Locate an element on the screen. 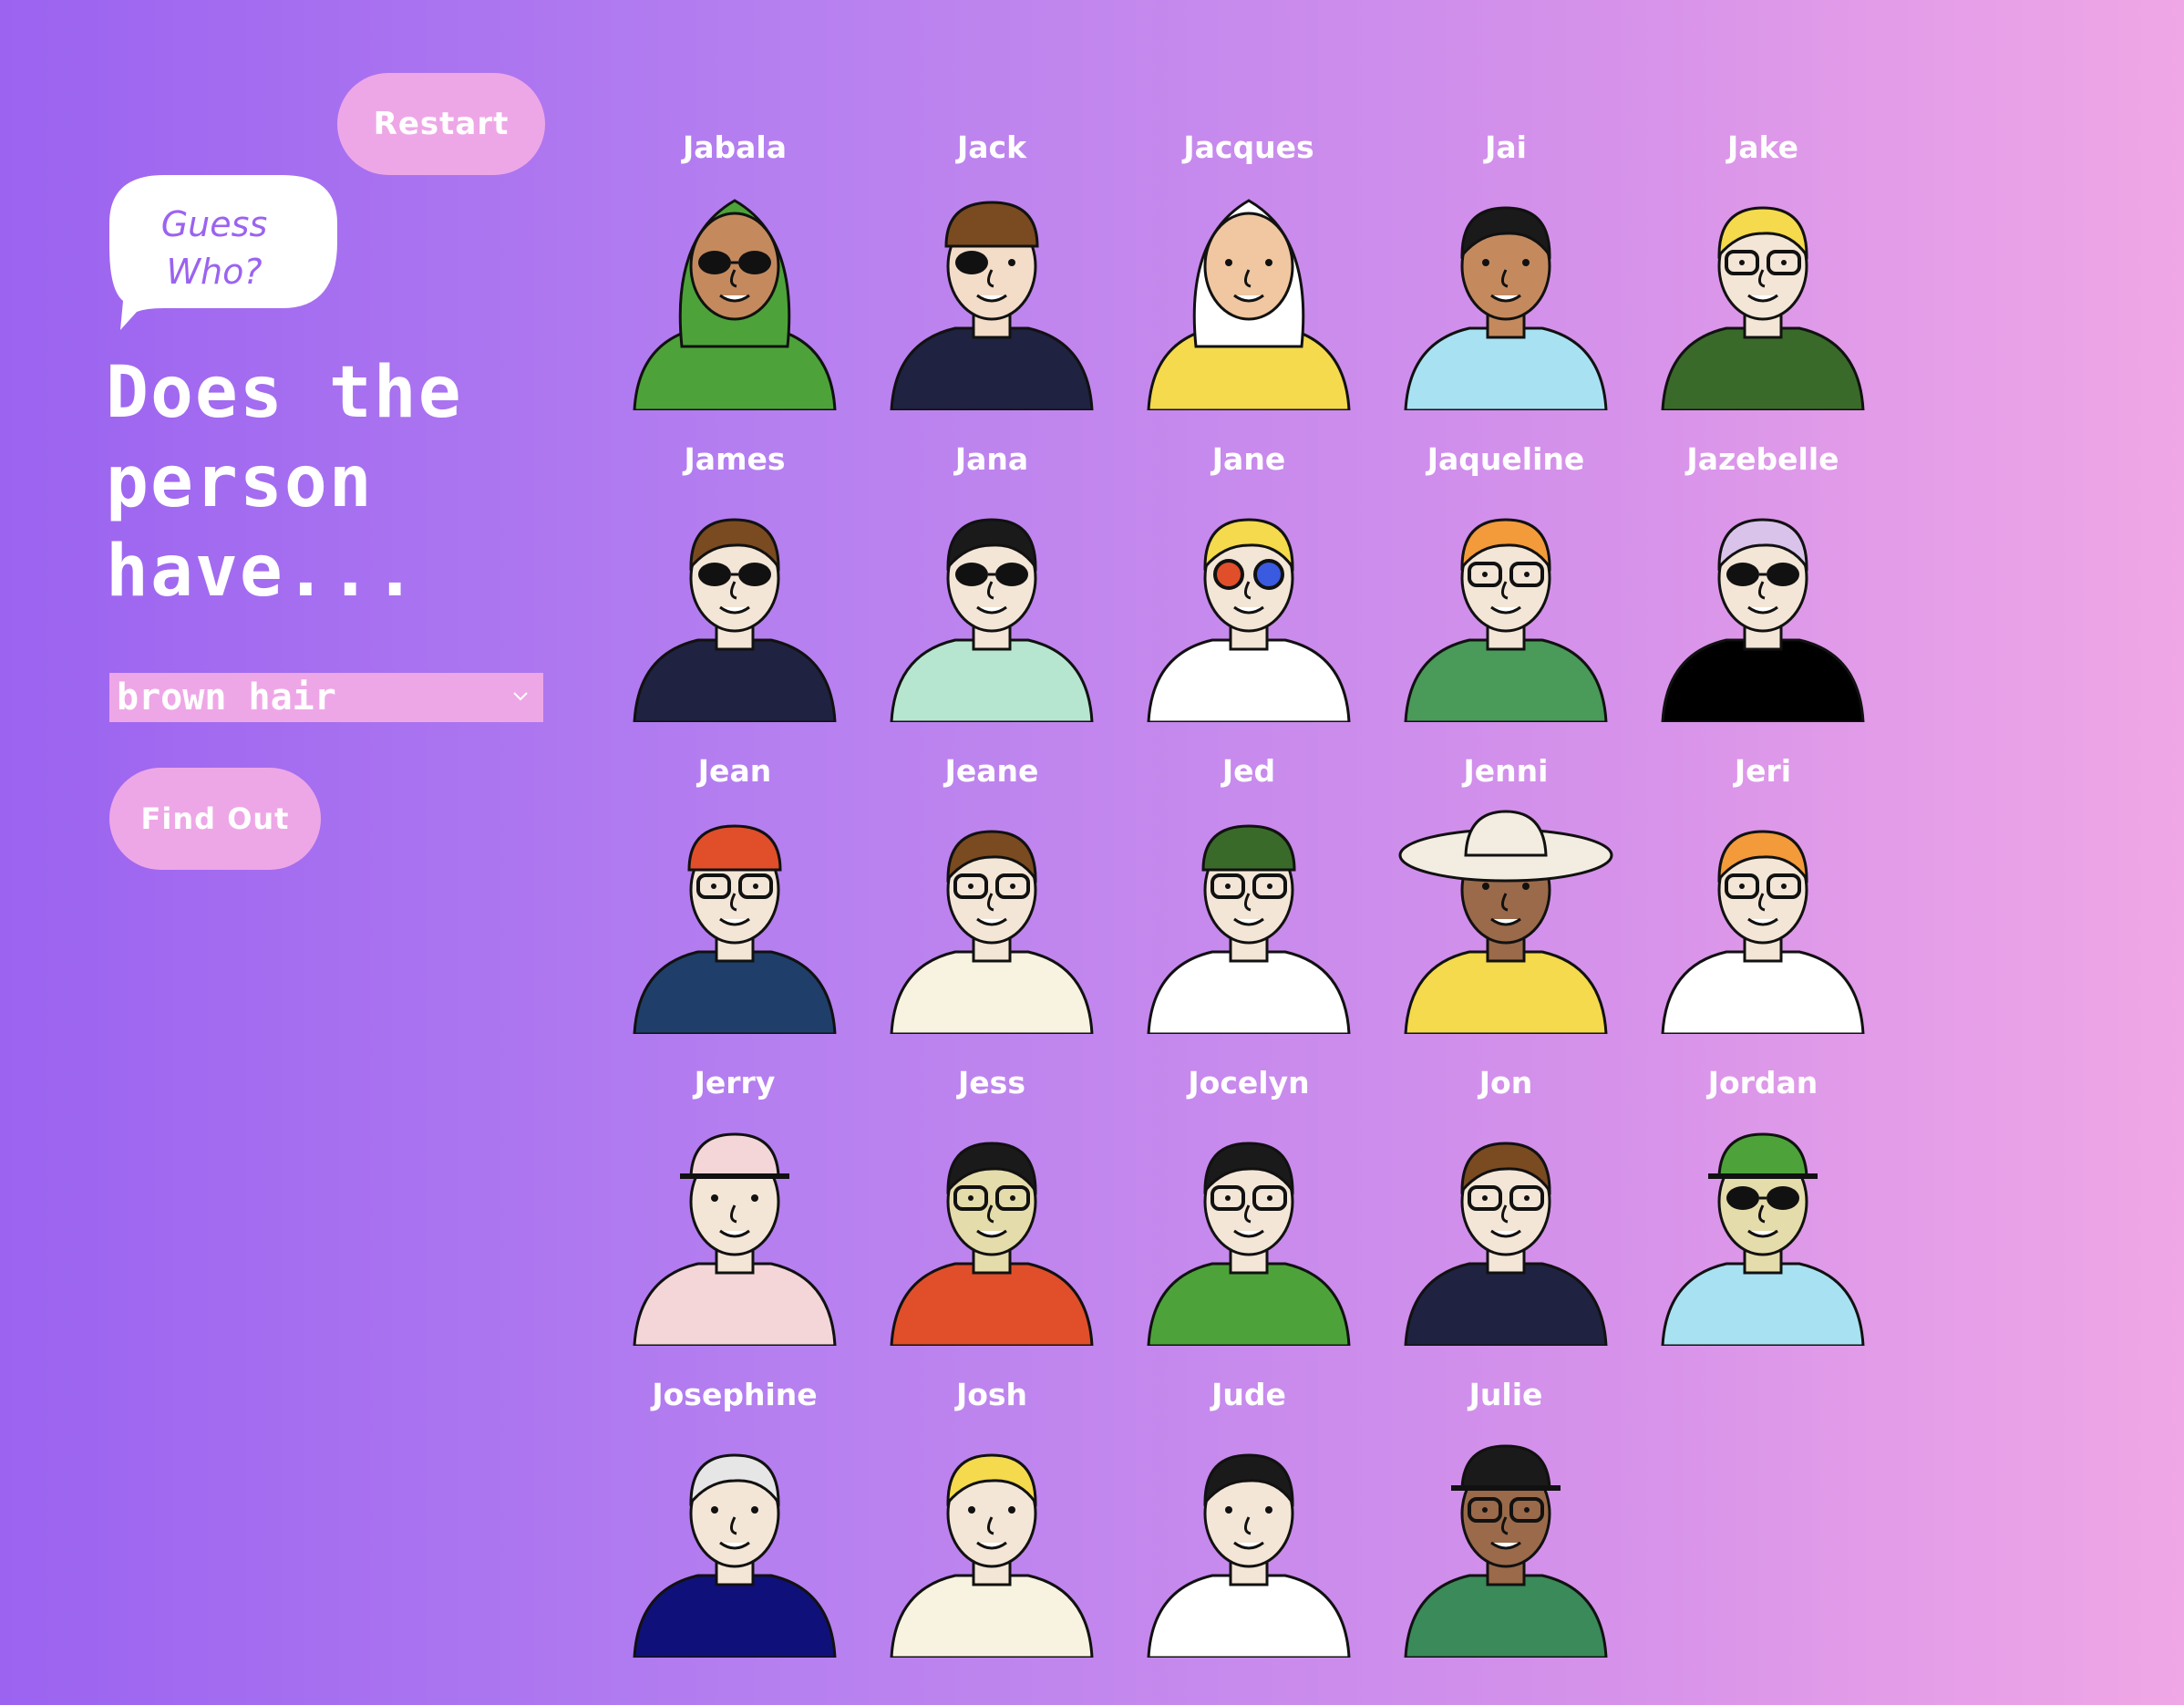  character-name: Jocelyn is located at coordinates (1249, 1082).